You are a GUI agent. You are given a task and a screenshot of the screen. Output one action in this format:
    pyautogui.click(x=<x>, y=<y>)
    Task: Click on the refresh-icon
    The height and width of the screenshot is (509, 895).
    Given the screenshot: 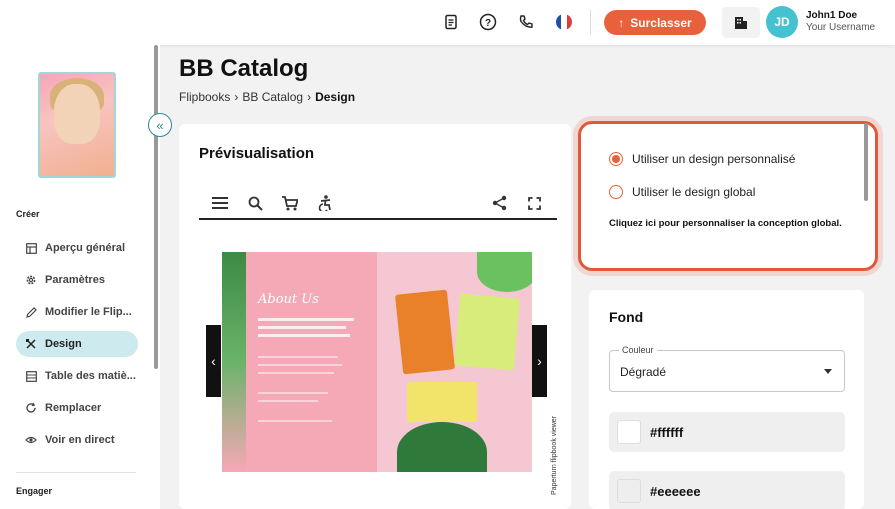 What is the action you would take?
    pyautogui.click(x=31, y=408)
    